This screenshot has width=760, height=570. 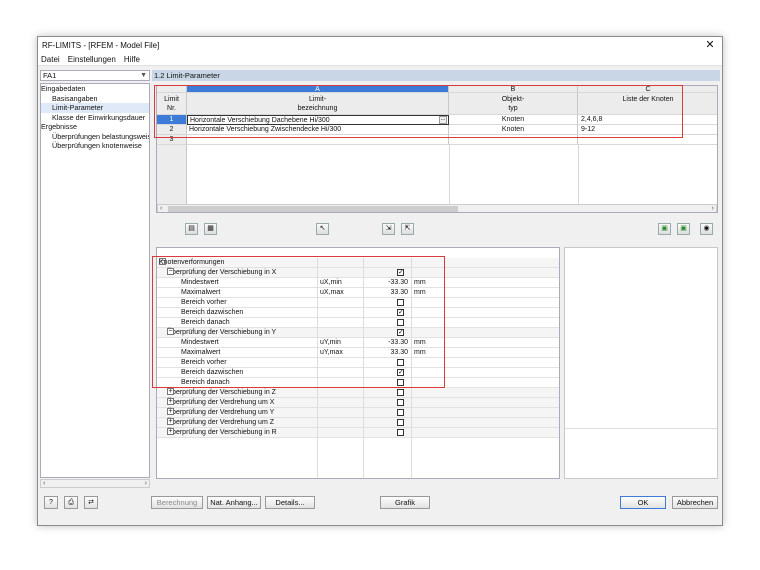 I want to click on scroll-thumb, so click(x=313, y=209).